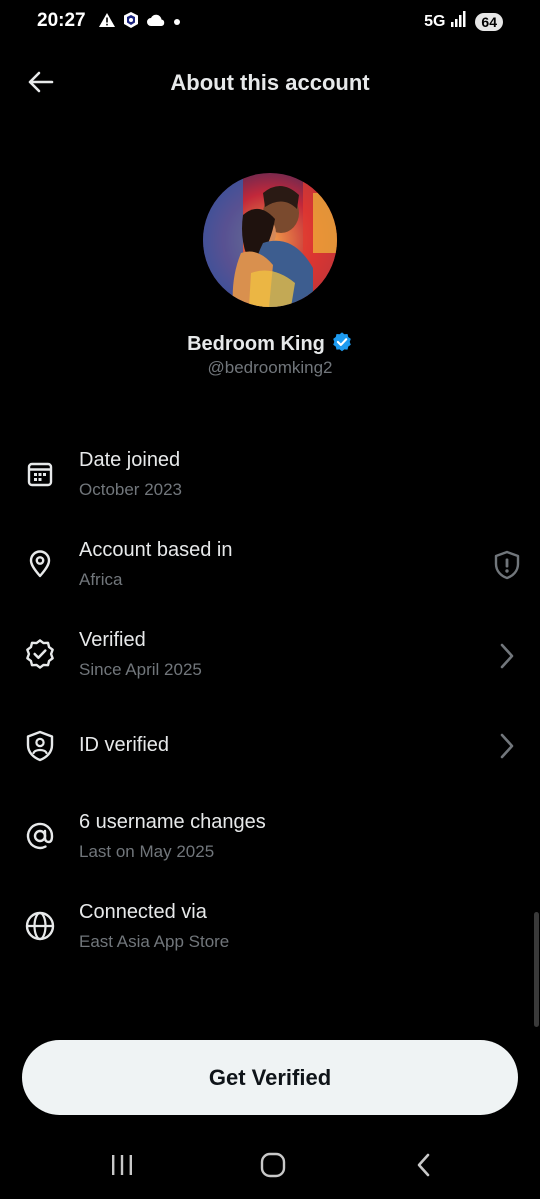 The height and width of the screenshot is (1199, 540). I want to click on row-subtitle: Since April 2025, so click(140, 669).